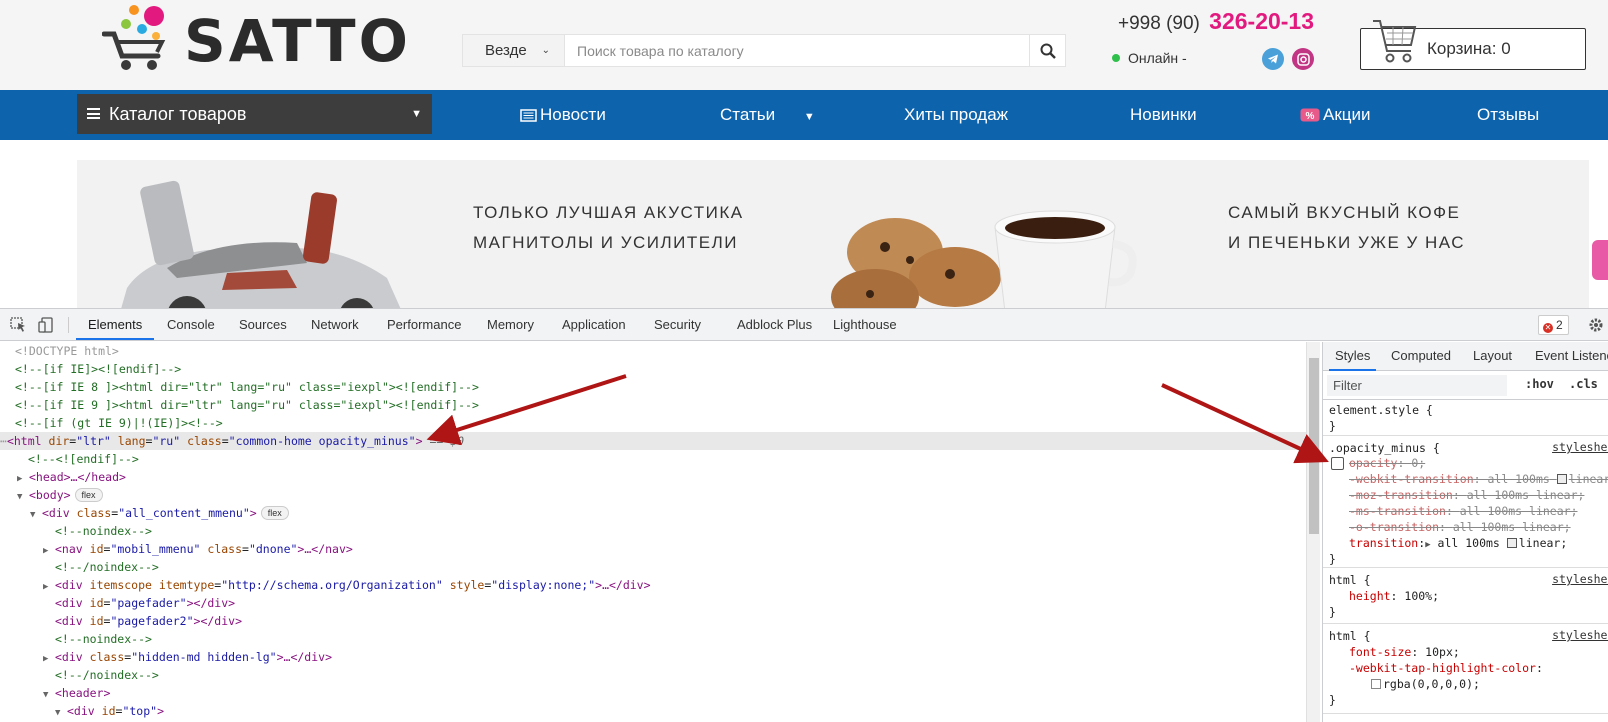  Describe the element at coordinates (254, 114) in the screenshot. I see `catalog-menu-button: Каталог товаров ▼` at that location.